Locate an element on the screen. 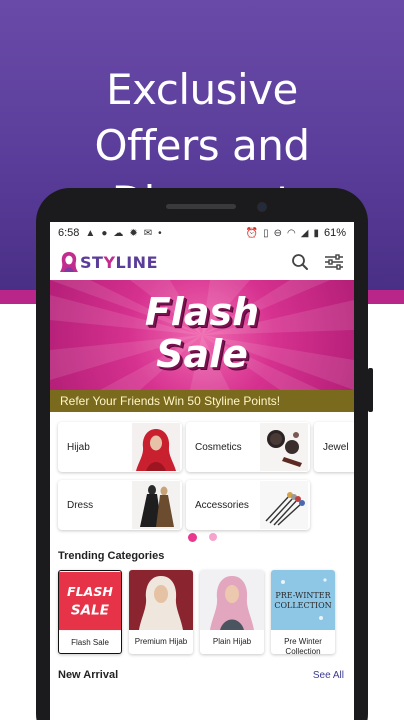 The height and width of the screenshot is (720, 404). pre-winter-thumb-line-1: PRE-WINTER is located at coordinates (303, 595).